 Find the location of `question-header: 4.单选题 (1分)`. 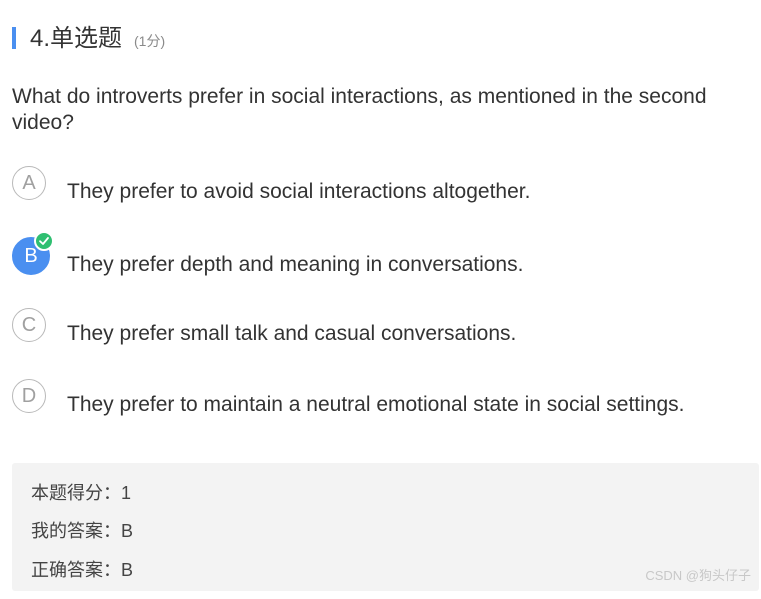

question-header: 4.单选题 (1分) is located at coordinates (88, 39).